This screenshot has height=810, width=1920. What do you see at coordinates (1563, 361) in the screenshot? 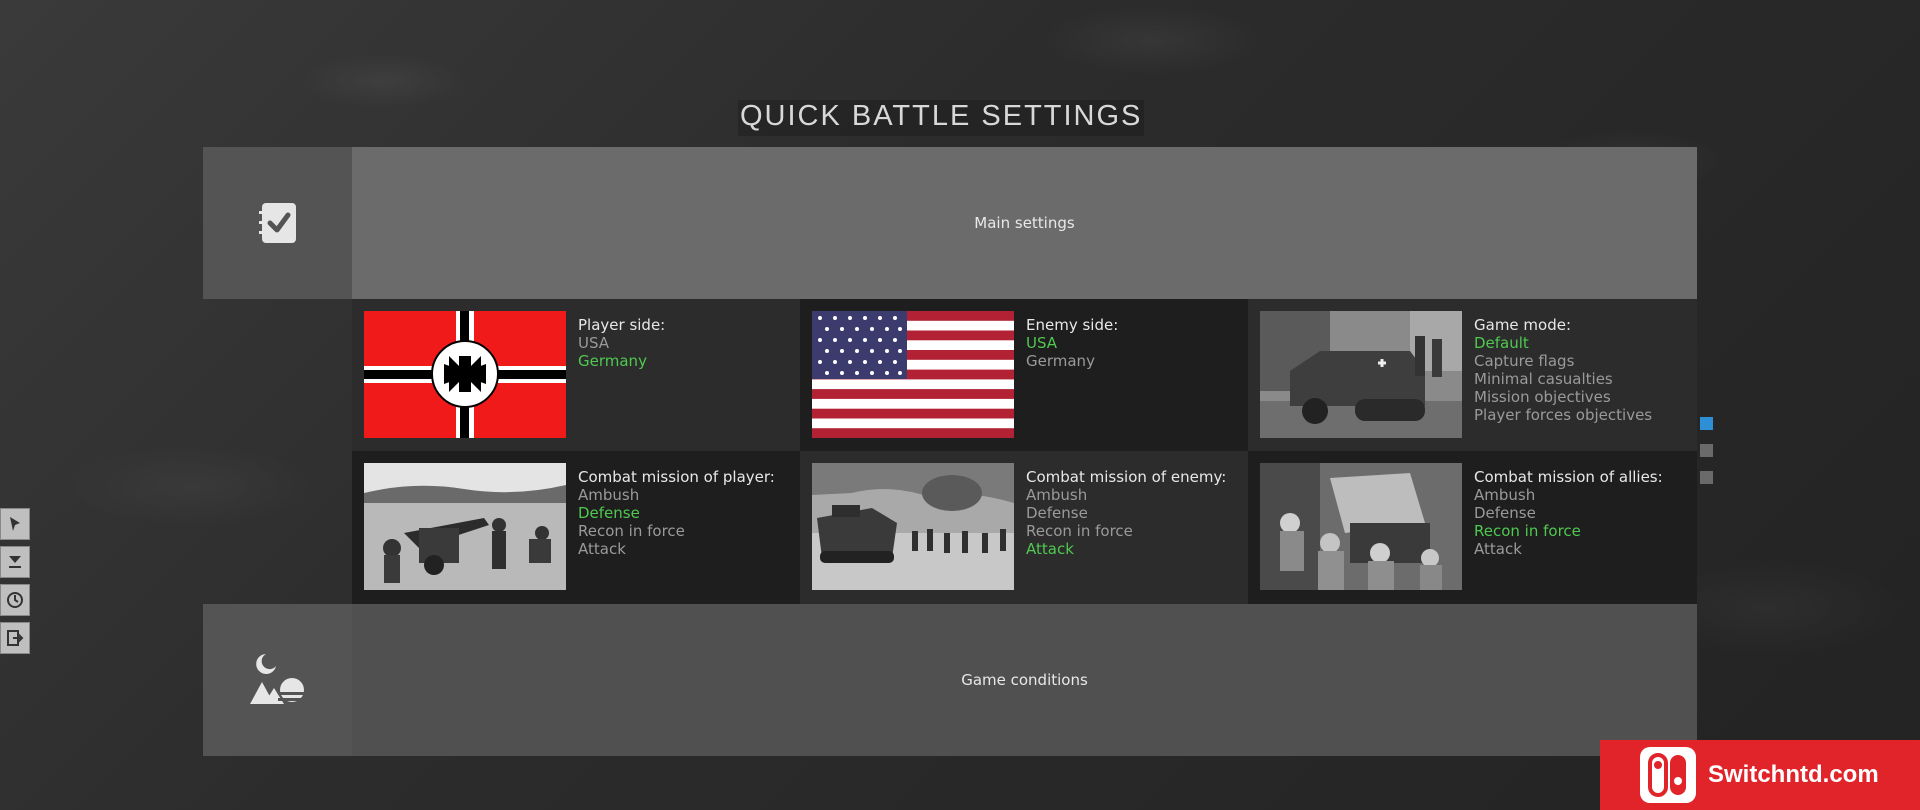
I see `option-capture-flags: Capture flags` at bounding box center [1563, 361].